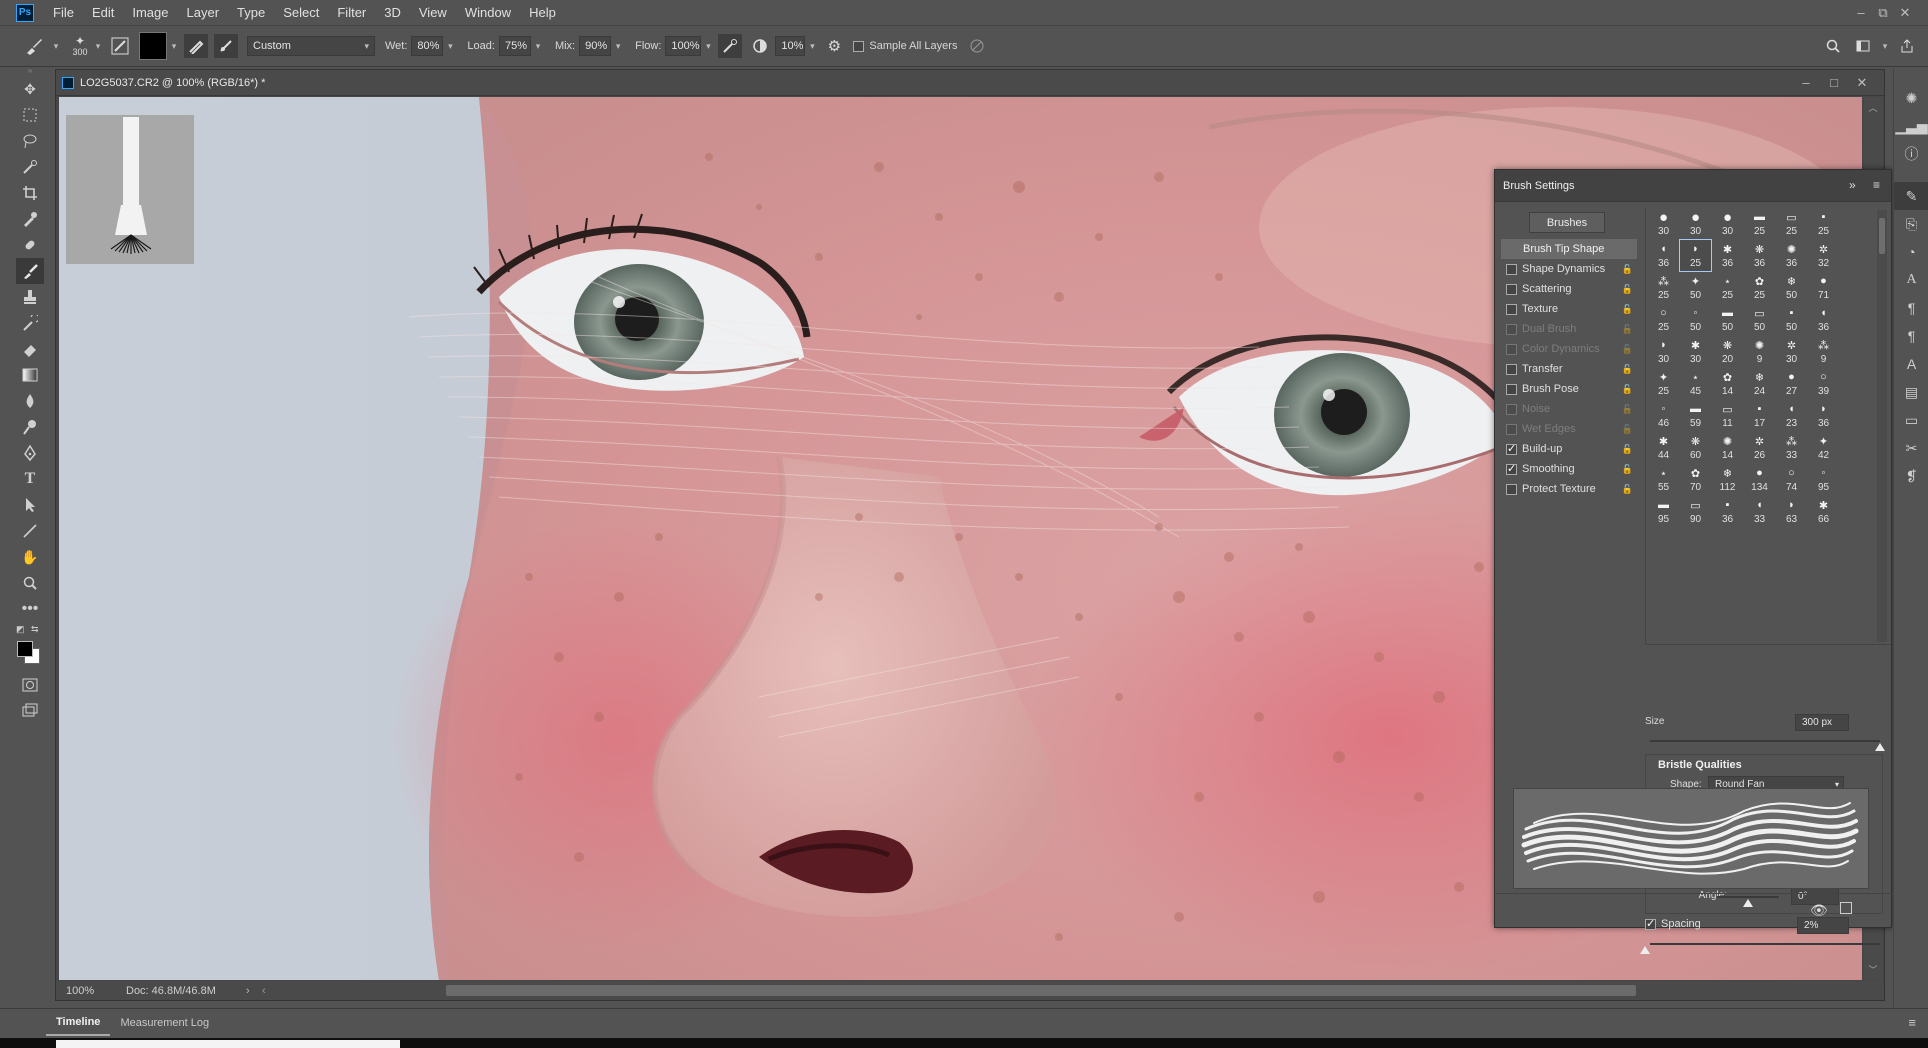  I want to click on document-minimize-button: –, so click(1806, 83).